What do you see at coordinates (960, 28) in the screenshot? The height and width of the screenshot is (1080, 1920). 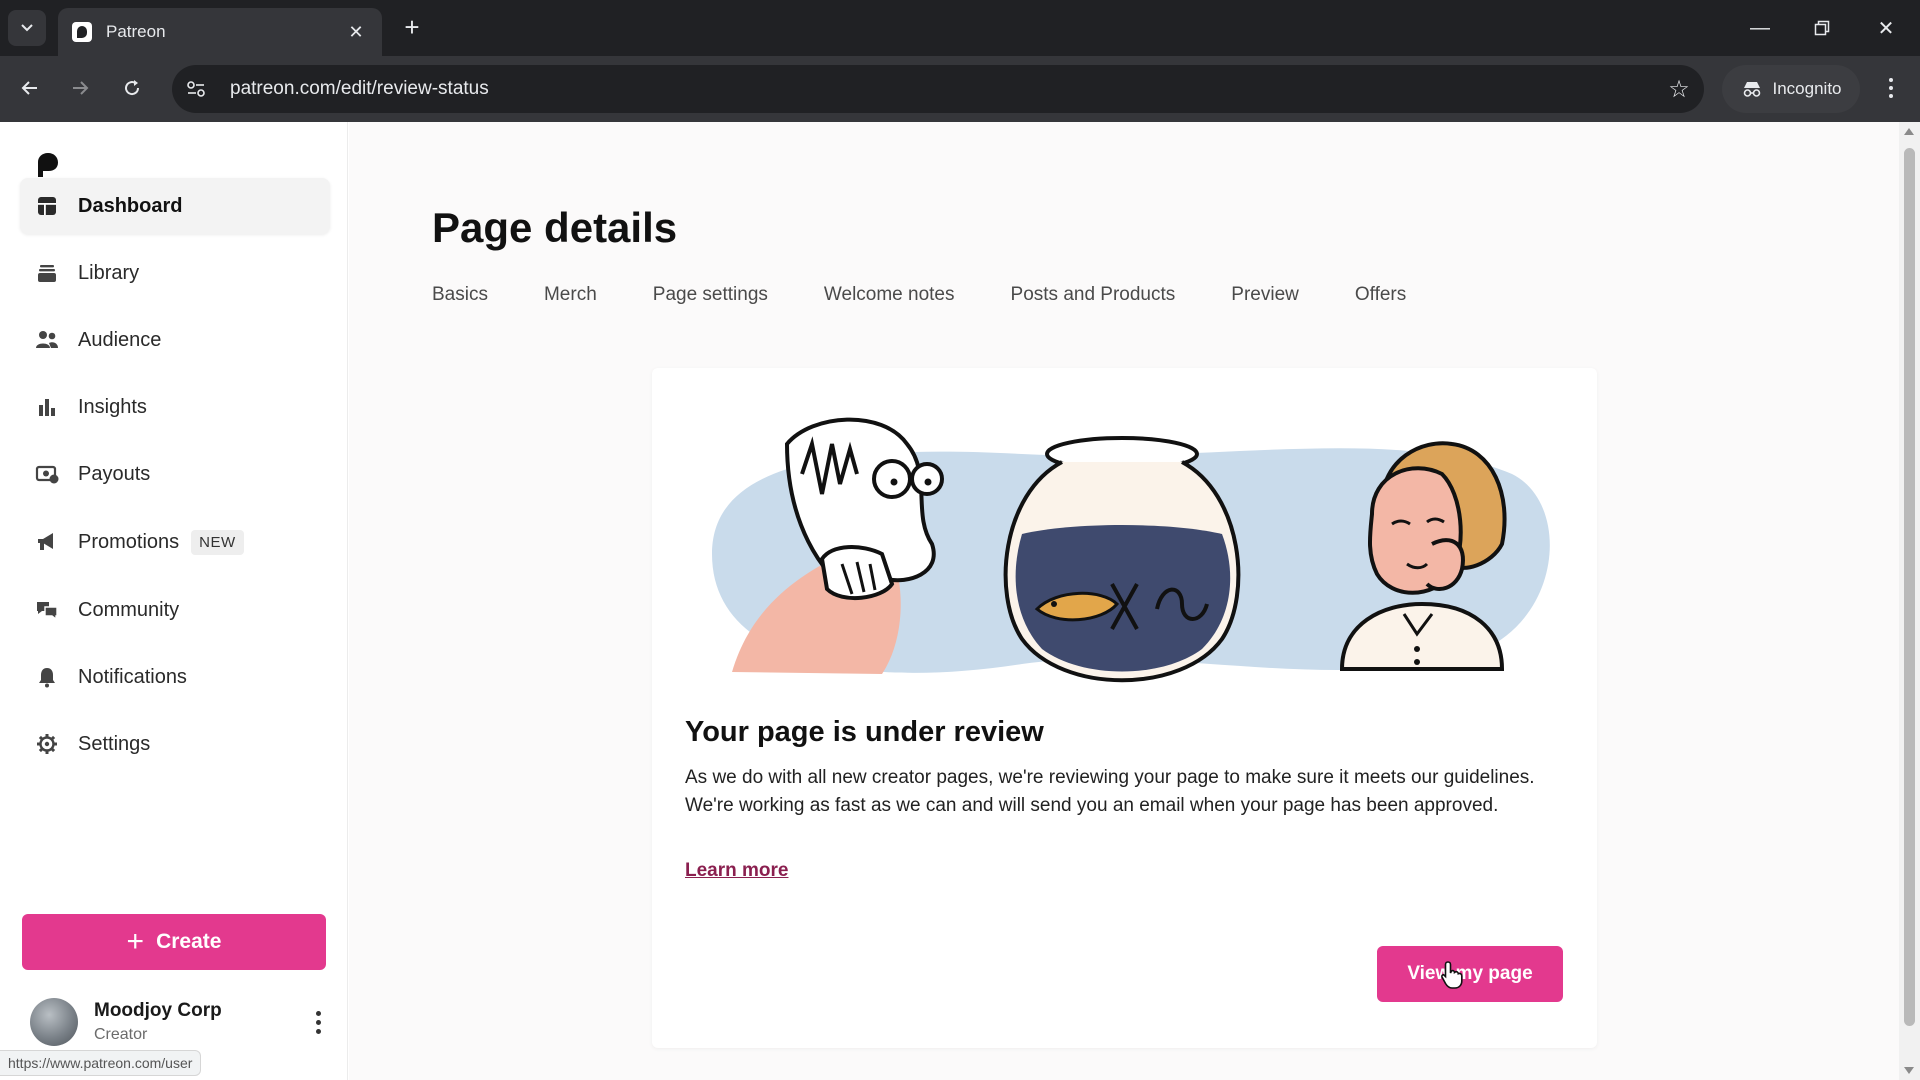 I see `browser-tab-bar: Patreon ✕ + — ✕` at bounding box center [960, 28].